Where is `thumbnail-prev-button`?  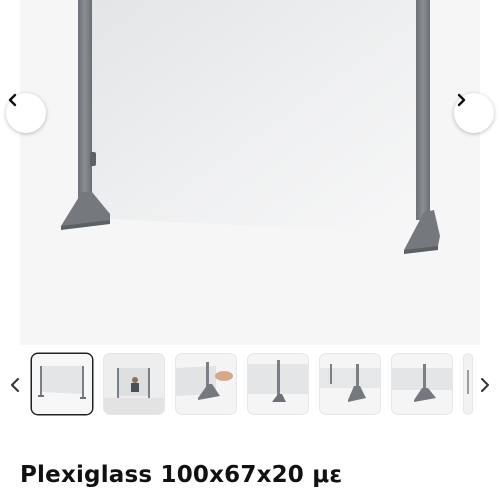
thumbnail-prev-button is located at coordinates (15, 385).